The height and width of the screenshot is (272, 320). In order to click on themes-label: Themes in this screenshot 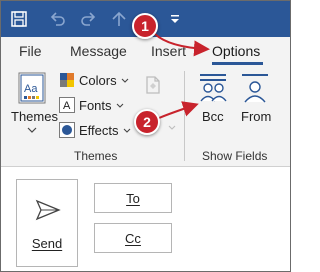, I will do `click(34, 116)`.